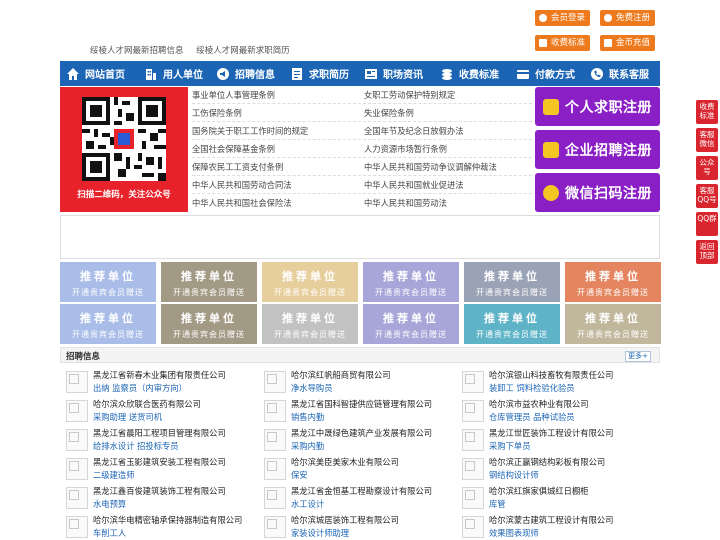  Describe the element at coordinates (622, 73) in the screenshot. I see `nav-contact-service: 联系客服` at that location.